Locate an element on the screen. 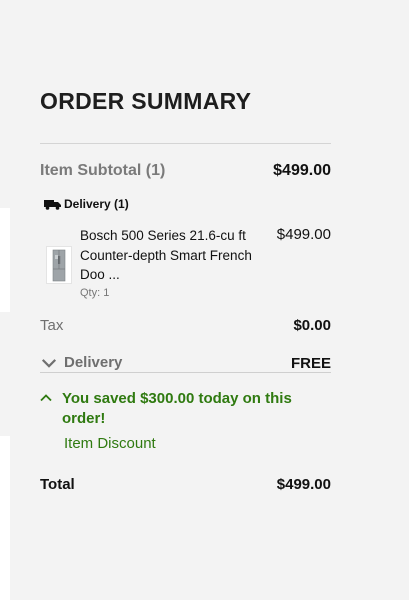 The image size is (409, 600). delivery-row: Delivery FREE is located at coordinates (185, 363).